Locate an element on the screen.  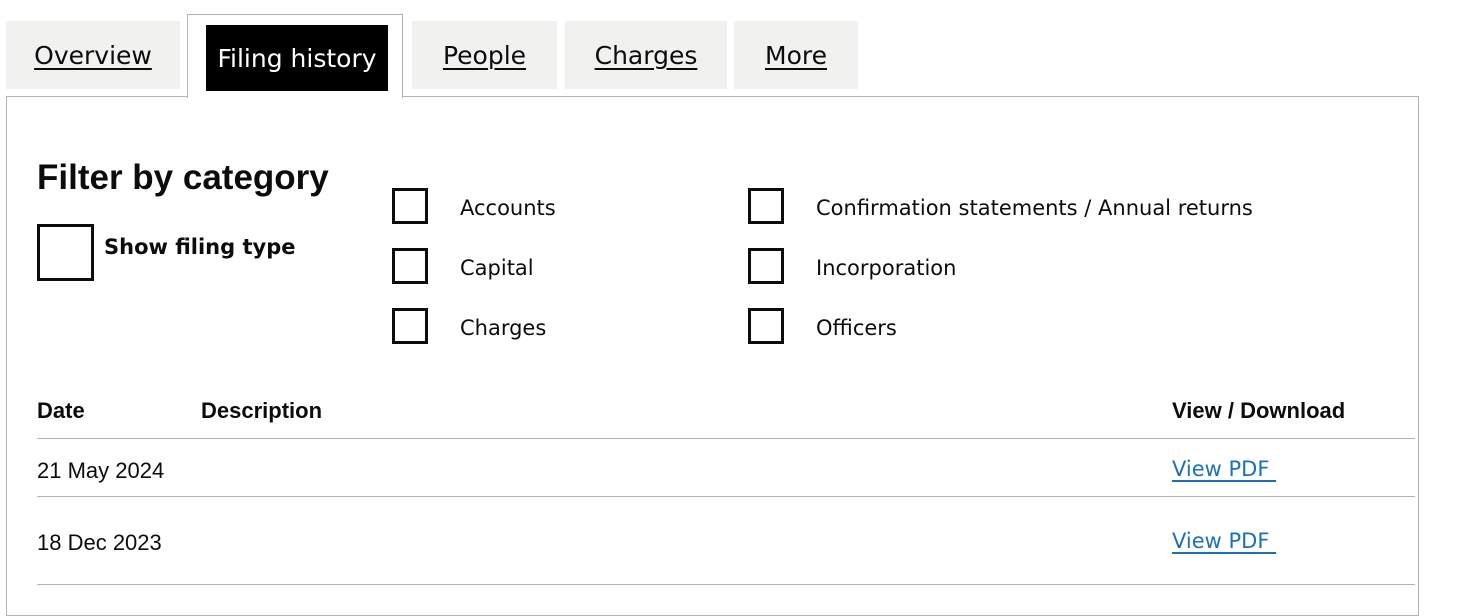
tab-people-link: People is located at coordinates (484, 55).